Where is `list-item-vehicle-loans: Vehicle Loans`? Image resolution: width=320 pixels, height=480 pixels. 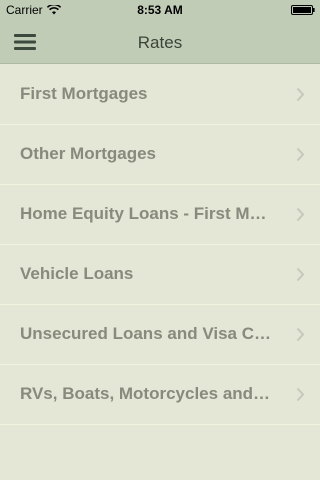
list-item-vehicle-loans: Vehicle Loans is located at coordinates (160, 275).